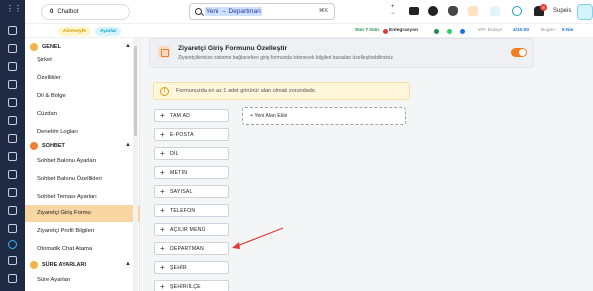  Describe the element at coordinates (12, 228) in the screenshot. I see `apps-icon` at that location.